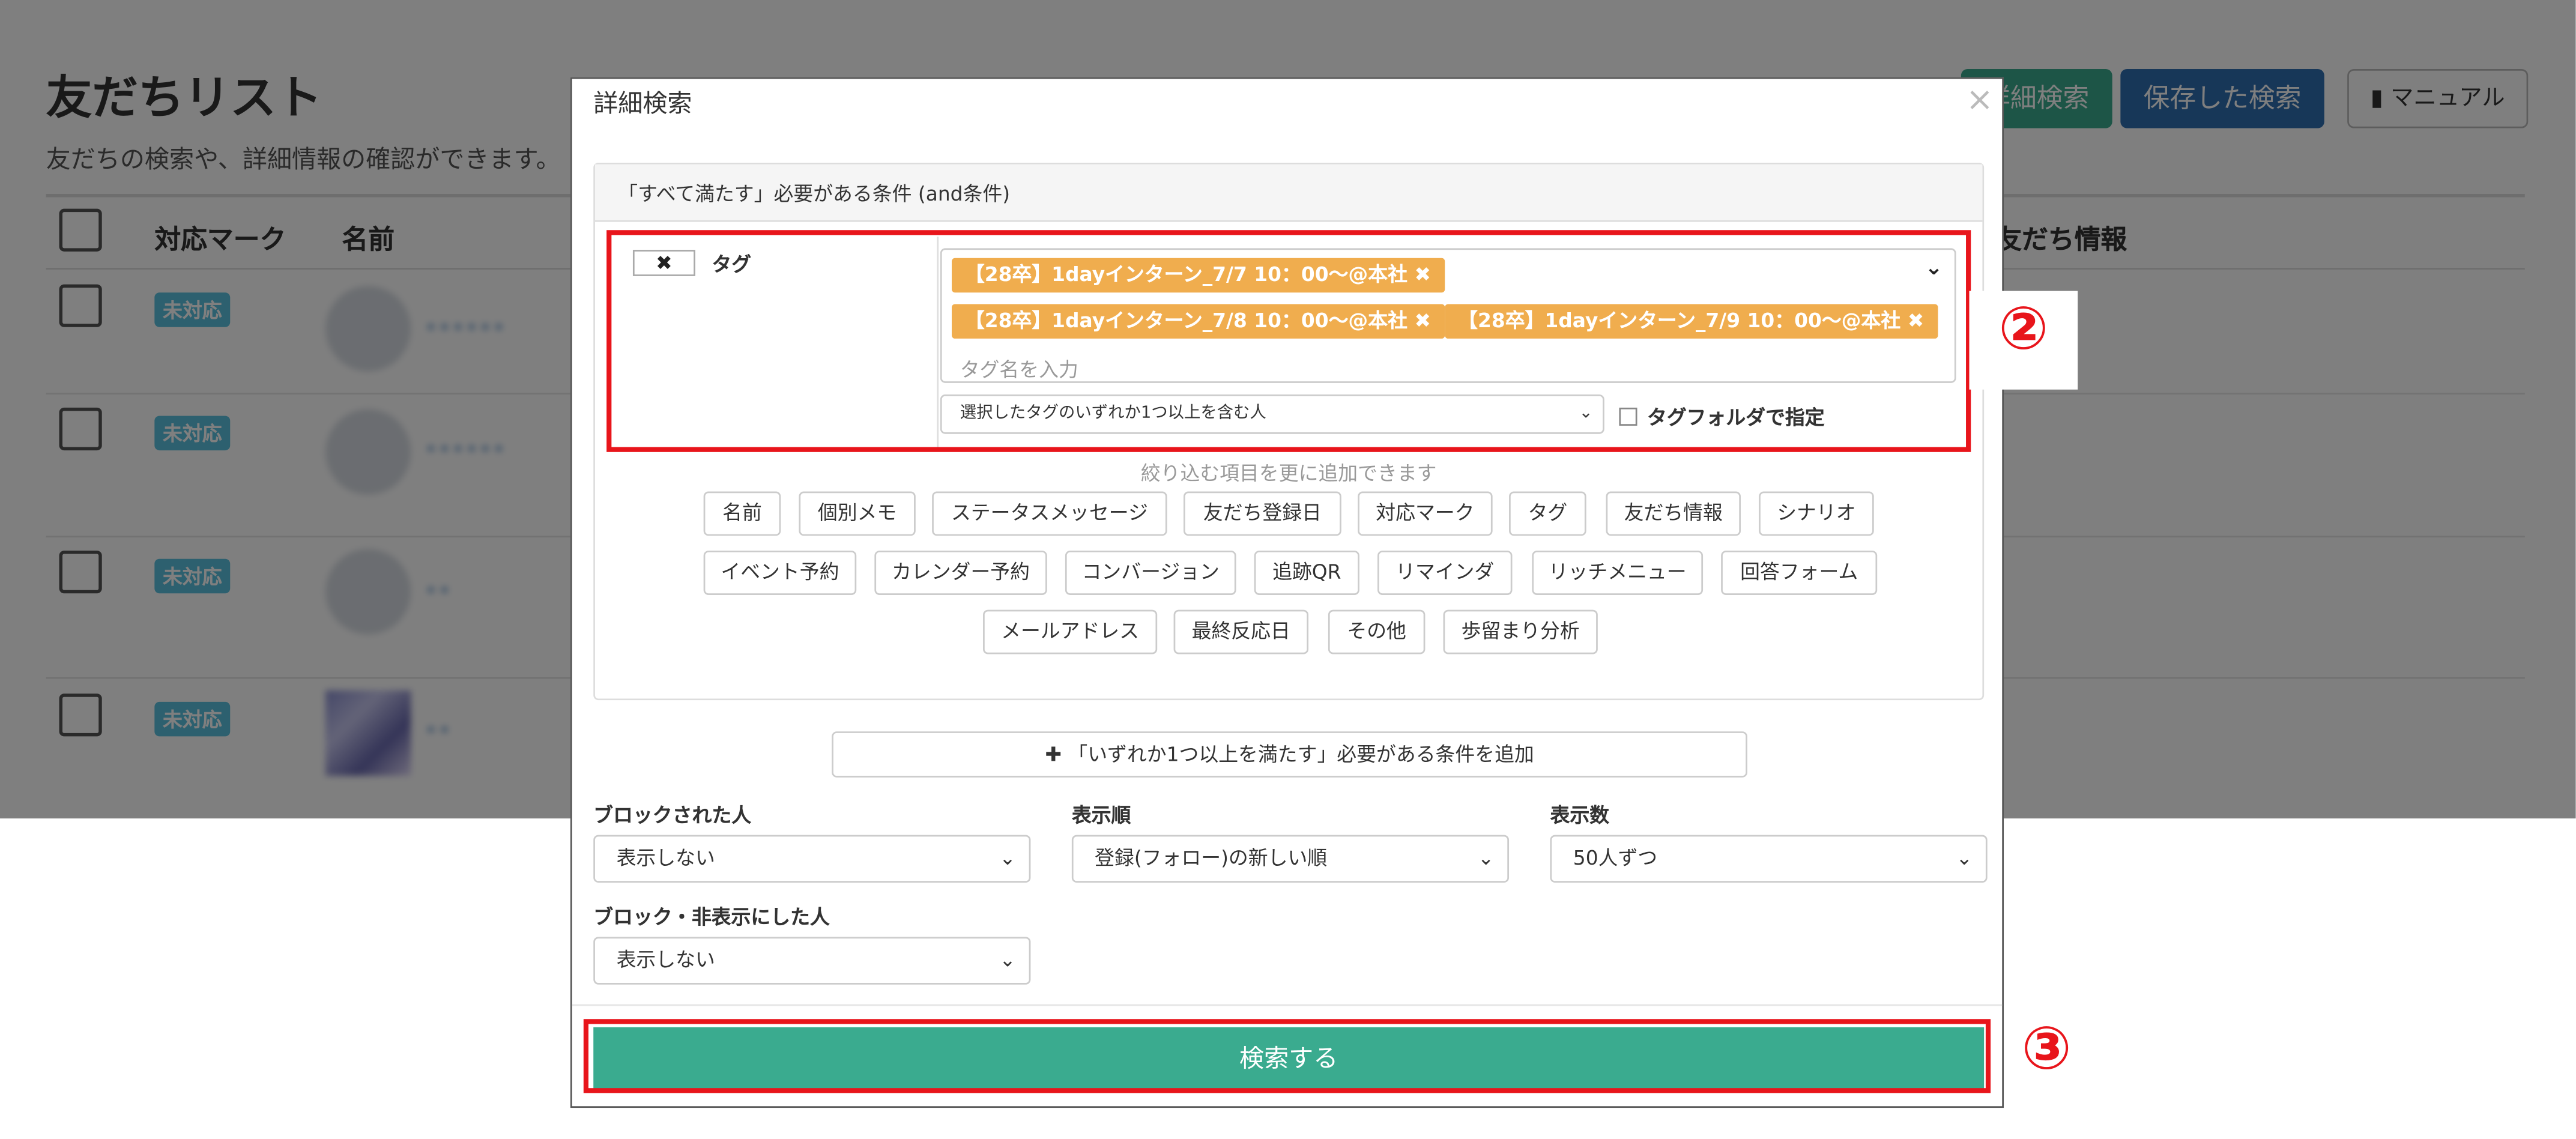  I want to click on highlight-search-button, so click(1287, 1056).